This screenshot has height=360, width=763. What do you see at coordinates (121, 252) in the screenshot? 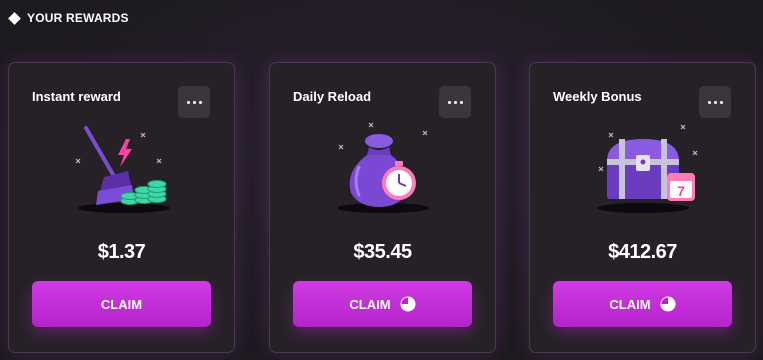
I see `reward-amount: $1.37` at bounding box center [121, 252].